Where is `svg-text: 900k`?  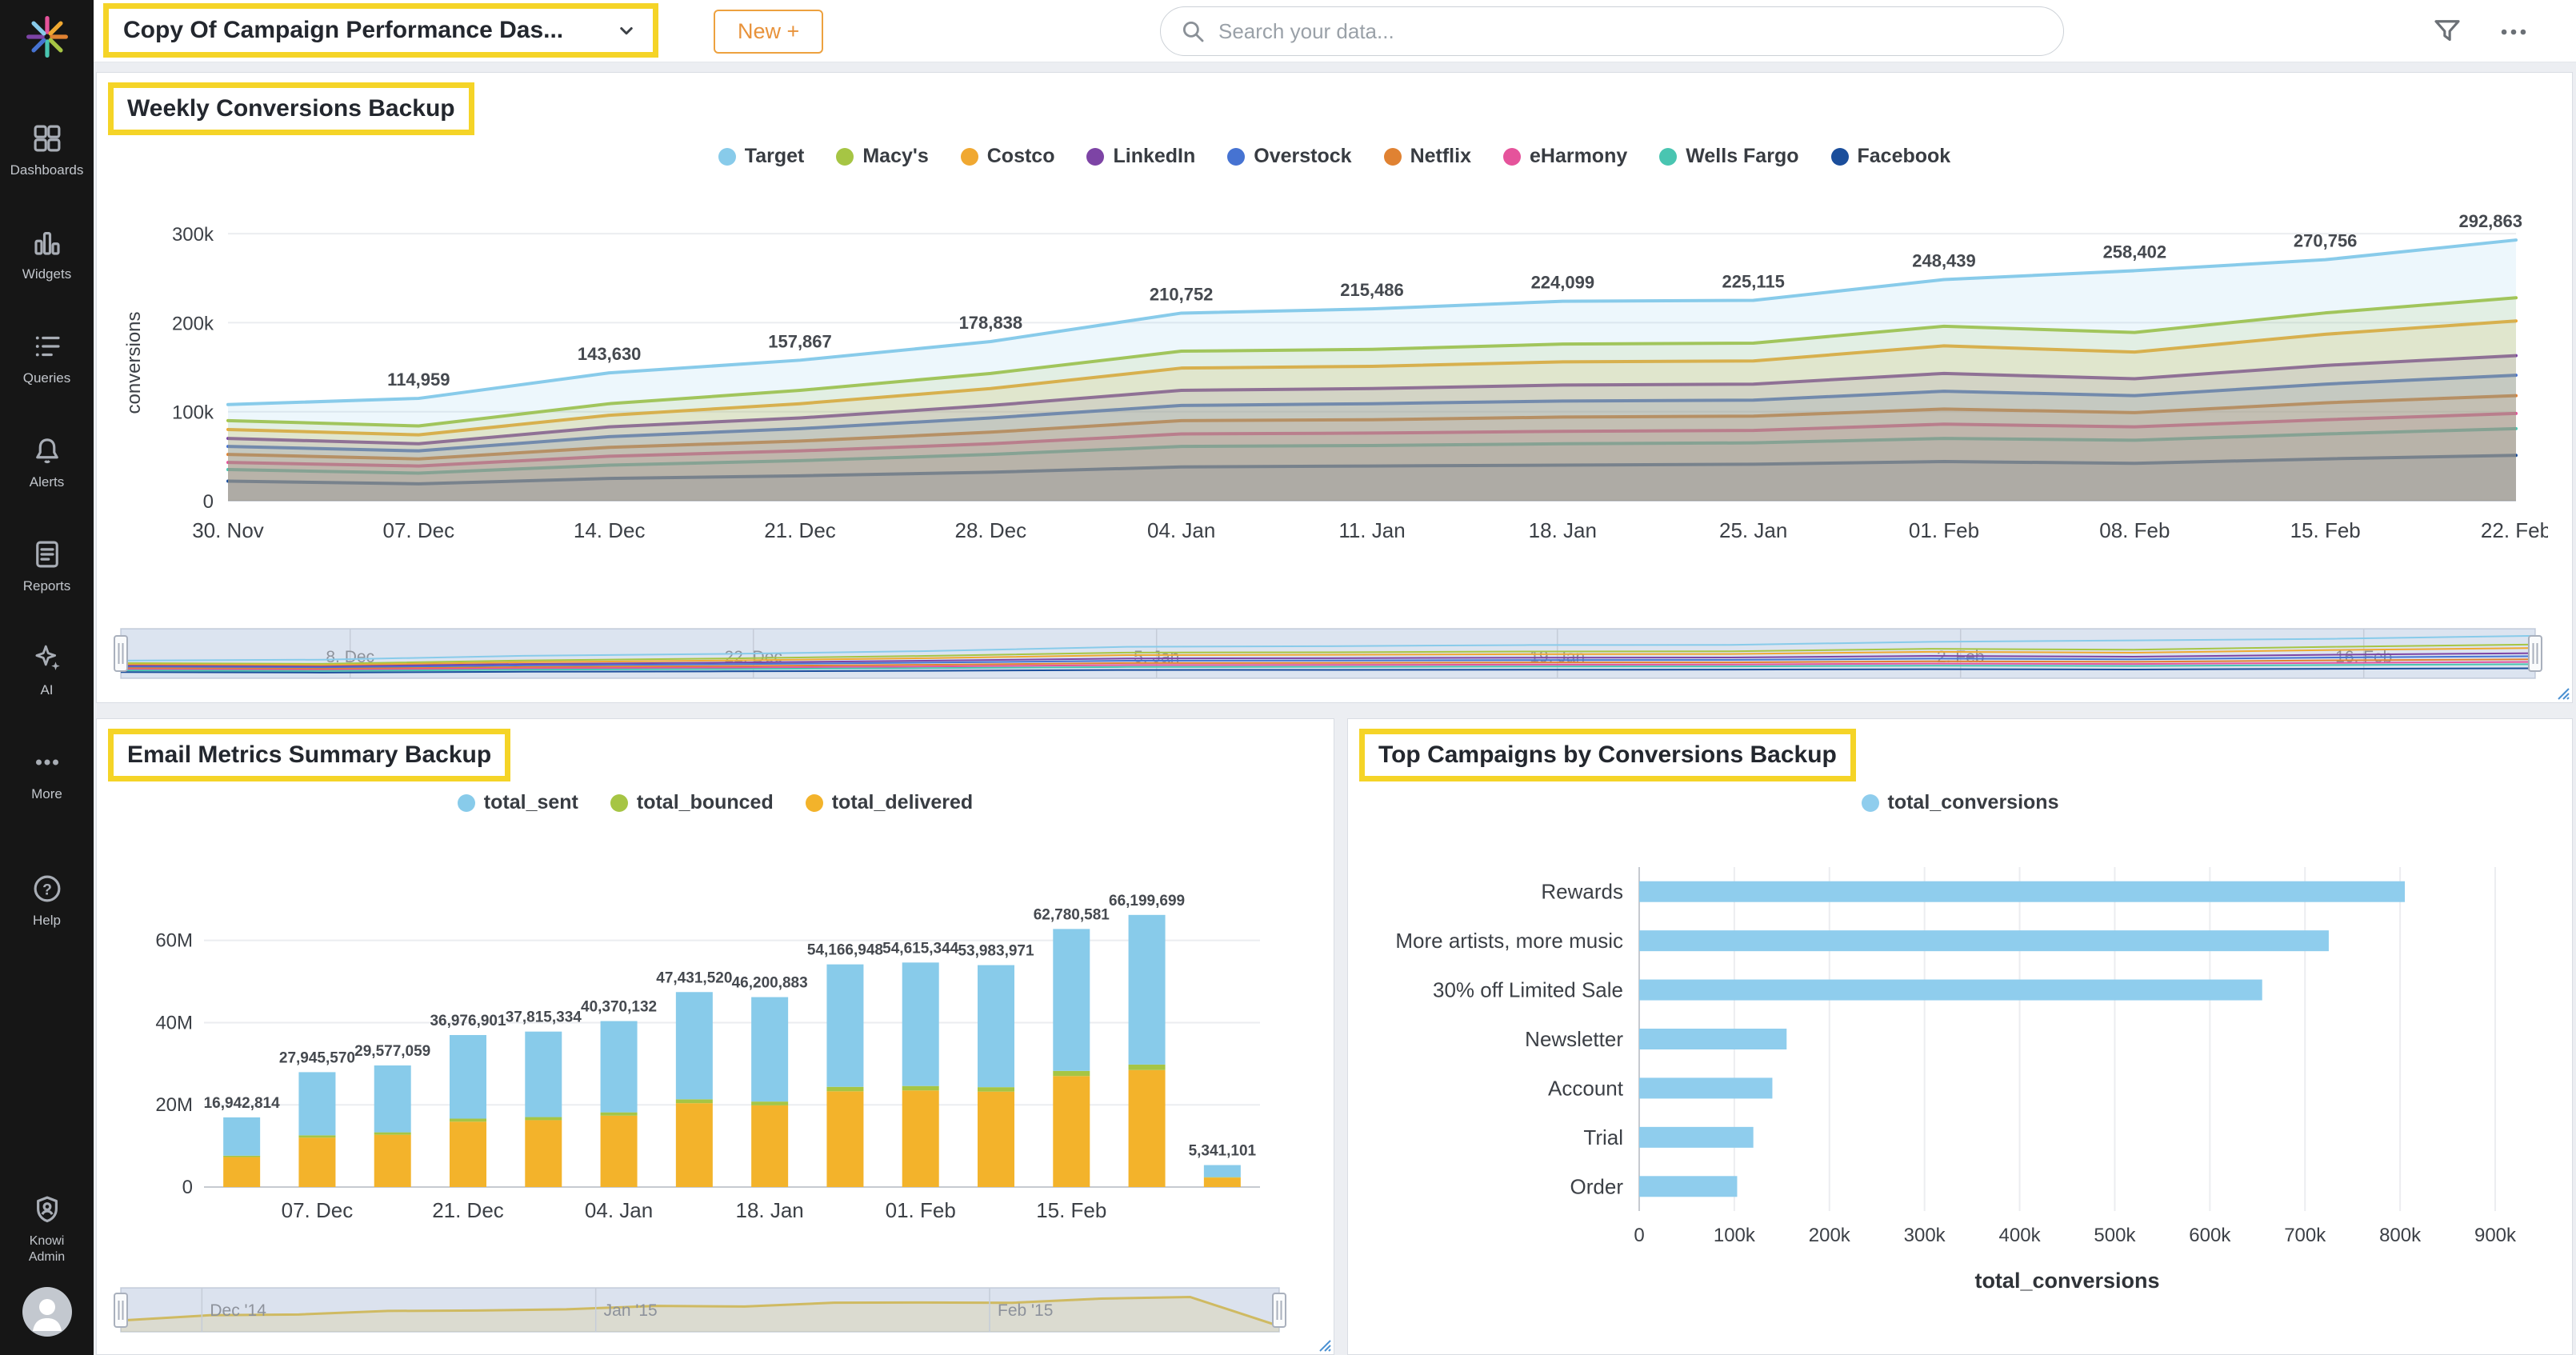
svg-text: 900k is located at coordinates (2495, 1235).